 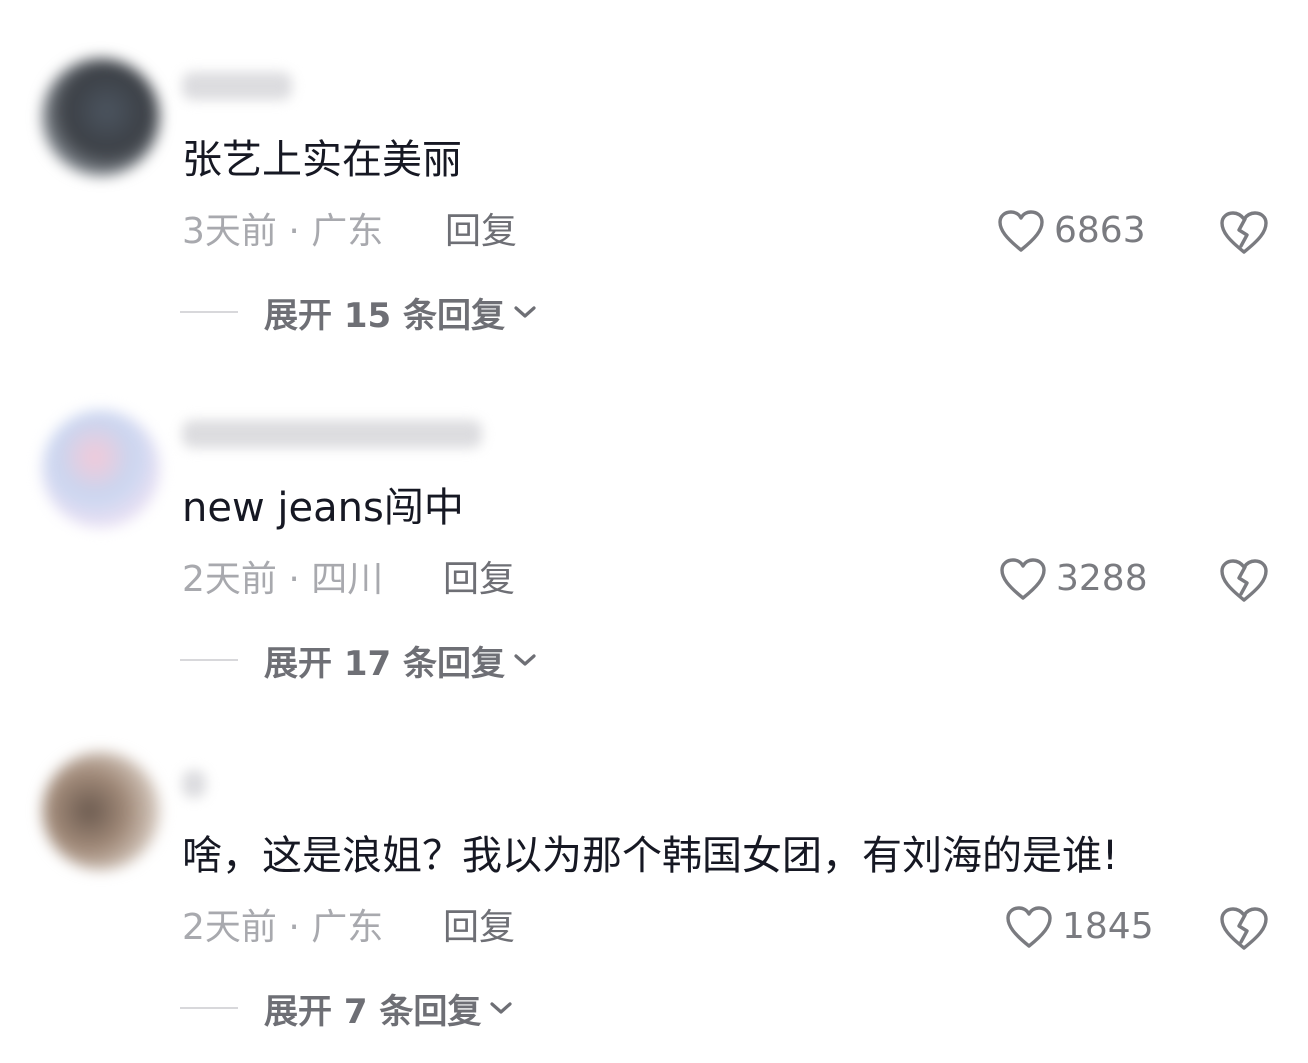 I want to click on like-button: 3288, so click(x=1073, y=579).